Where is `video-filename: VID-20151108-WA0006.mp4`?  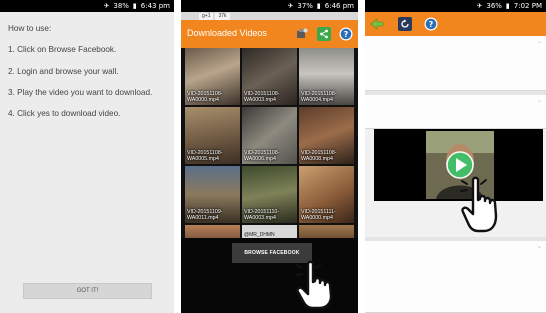 video-filename: VID-20151108-WA0006.mp4 is located at coordinates (262, 155).